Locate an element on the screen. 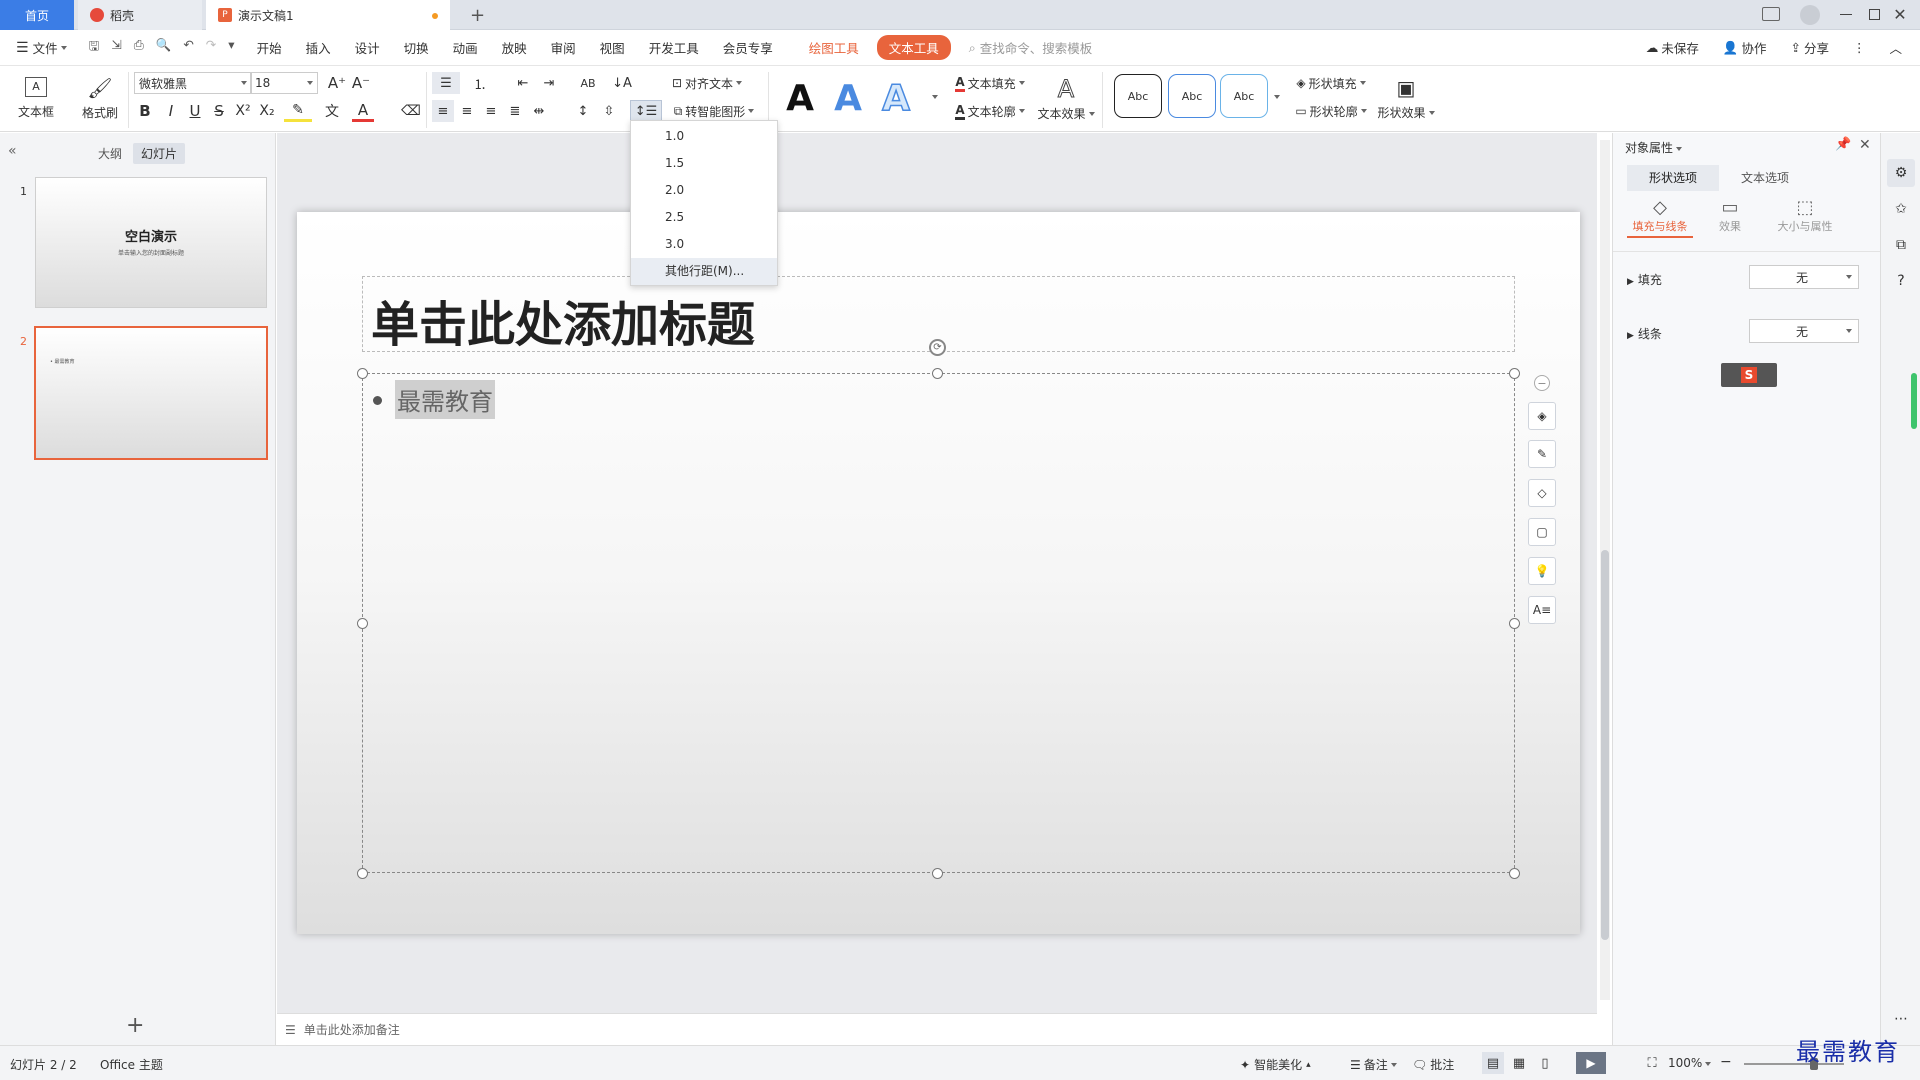  line-section-toggle: ▶ 线条 is located at coordinates (1644, 333).